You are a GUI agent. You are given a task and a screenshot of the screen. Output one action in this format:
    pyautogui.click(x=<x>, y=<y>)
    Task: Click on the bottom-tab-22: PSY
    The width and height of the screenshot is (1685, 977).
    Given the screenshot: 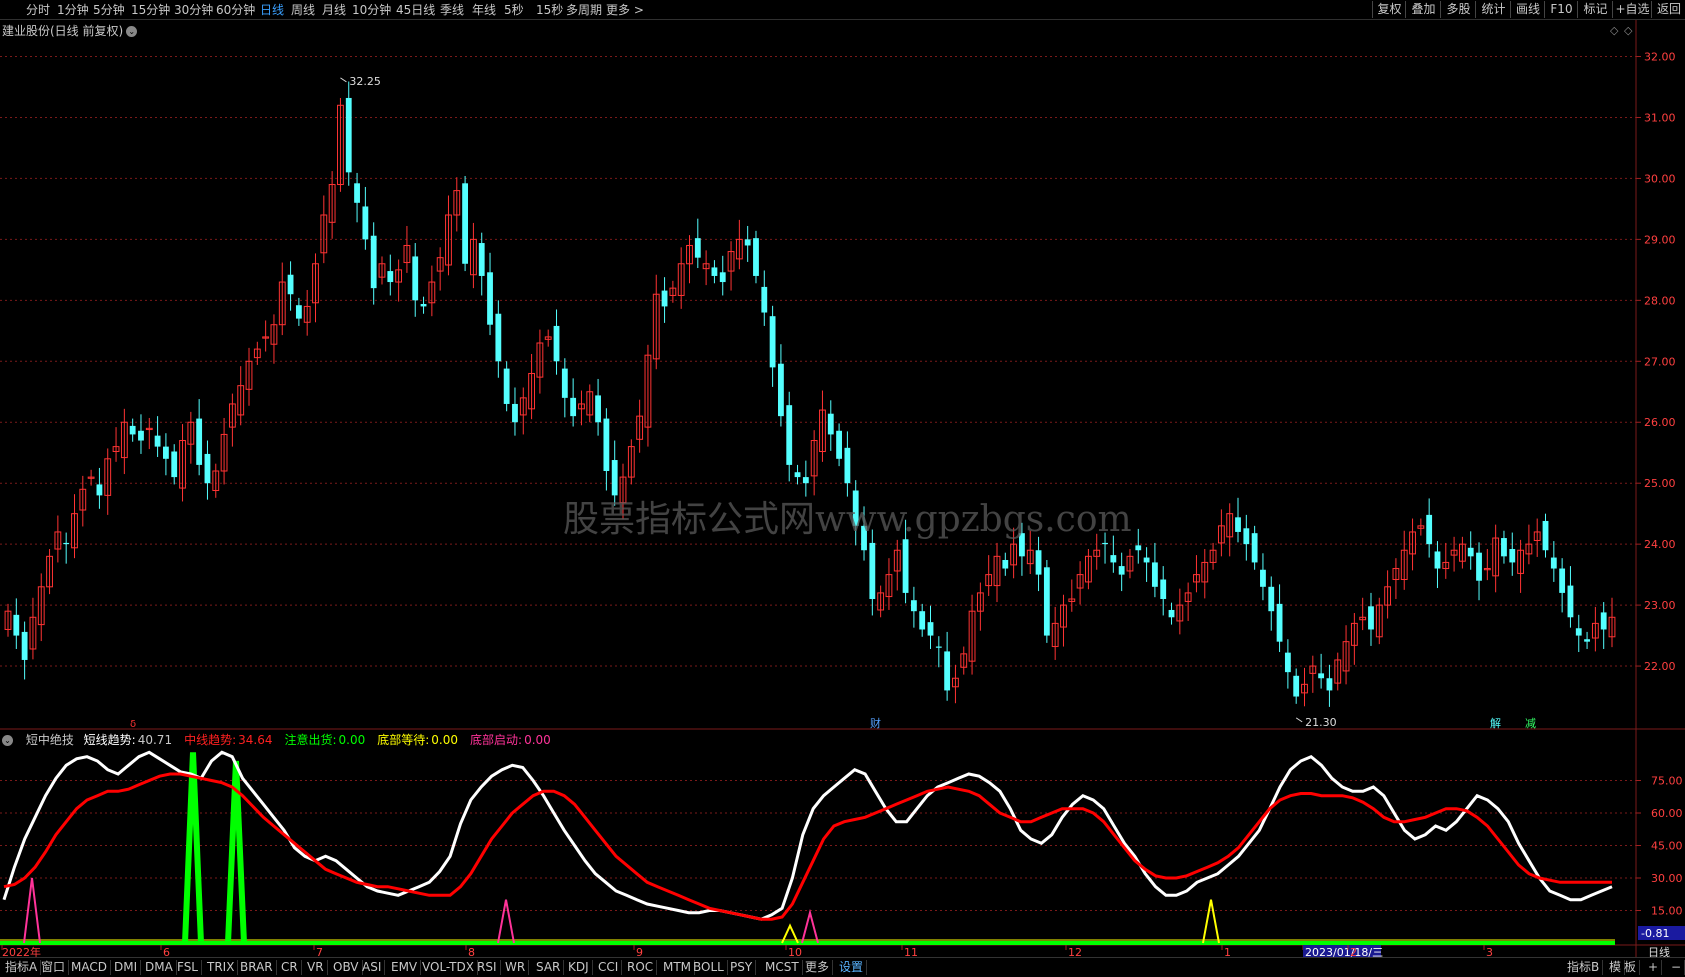 What is the action you would take?
    pyautogui.click(x=742, y=967)
    